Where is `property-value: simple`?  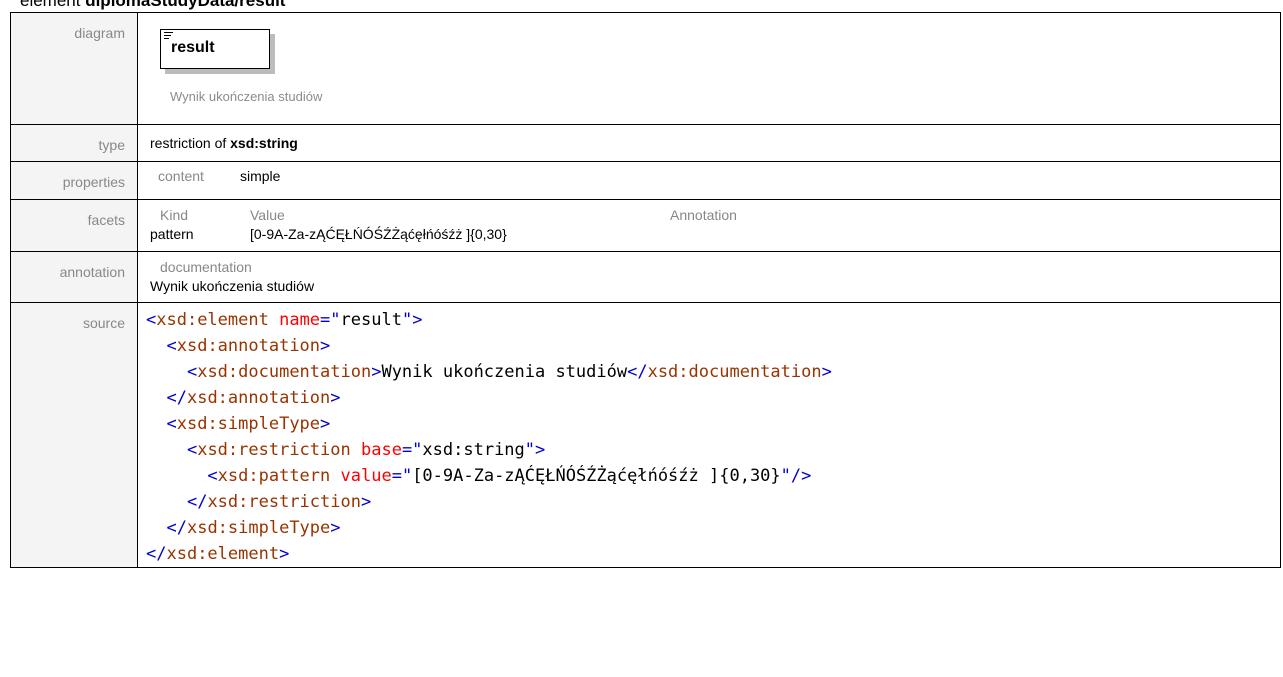 property-value: simple is located at coordinates (260, 176).